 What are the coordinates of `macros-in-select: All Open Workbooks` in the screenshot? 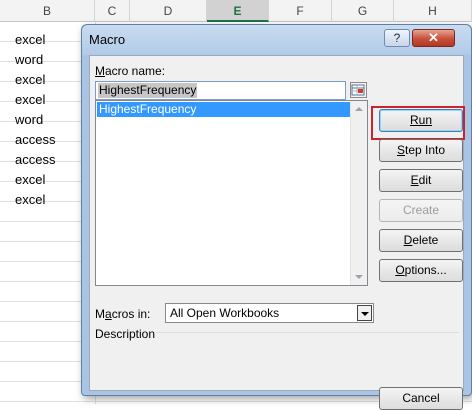 It's located at (269, 313).